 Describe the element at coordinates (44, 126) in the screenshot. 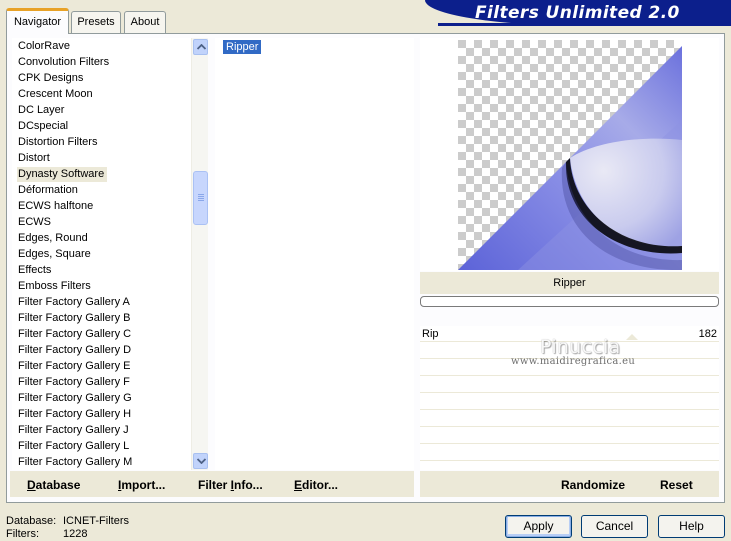

I see `category-item: DCspecial` at that location.